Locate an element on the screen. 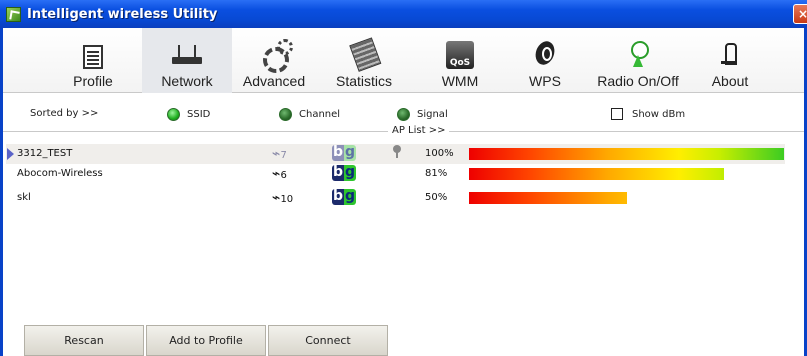 The image size is (807, 356). ap-list-label: AP List >> is located at coordinates (419, 130).